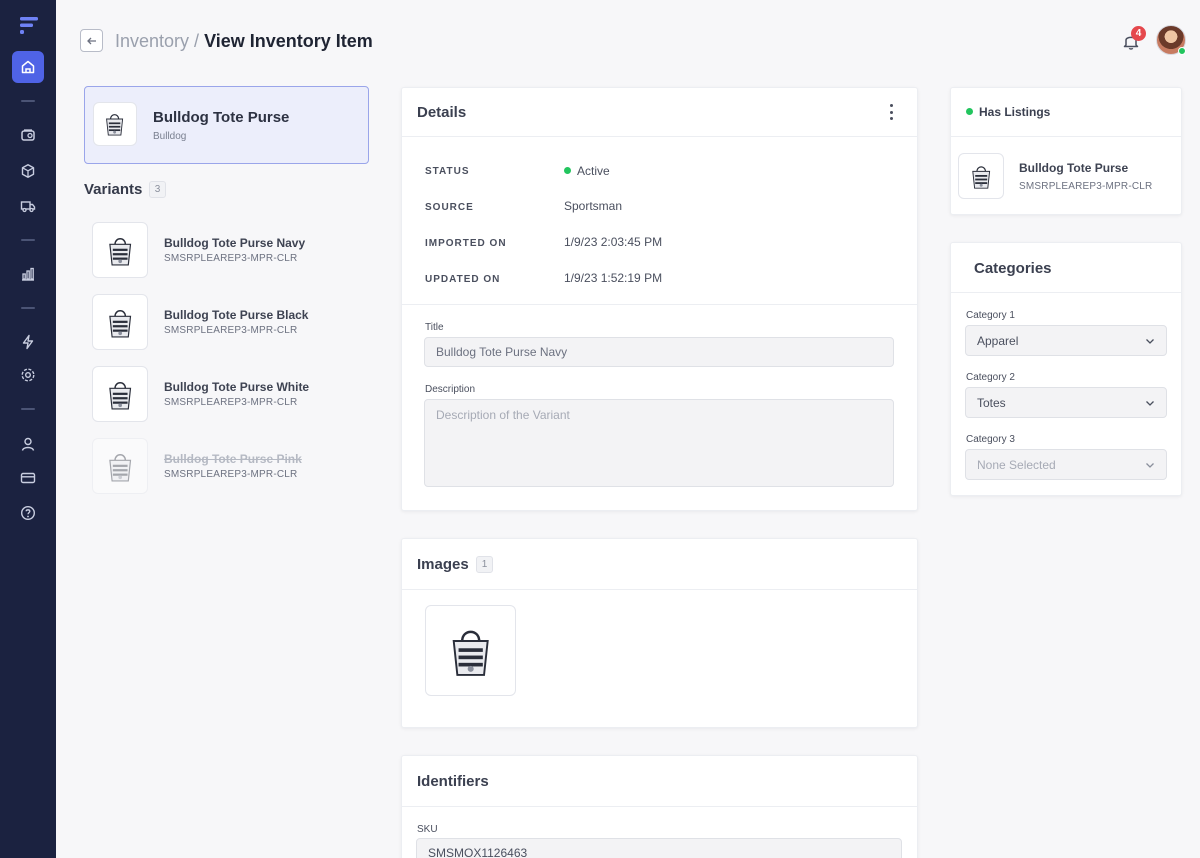  Describe the element at coordinates (990, 315) in the screenshot. I see `category-1-label: Category 1` at that location.